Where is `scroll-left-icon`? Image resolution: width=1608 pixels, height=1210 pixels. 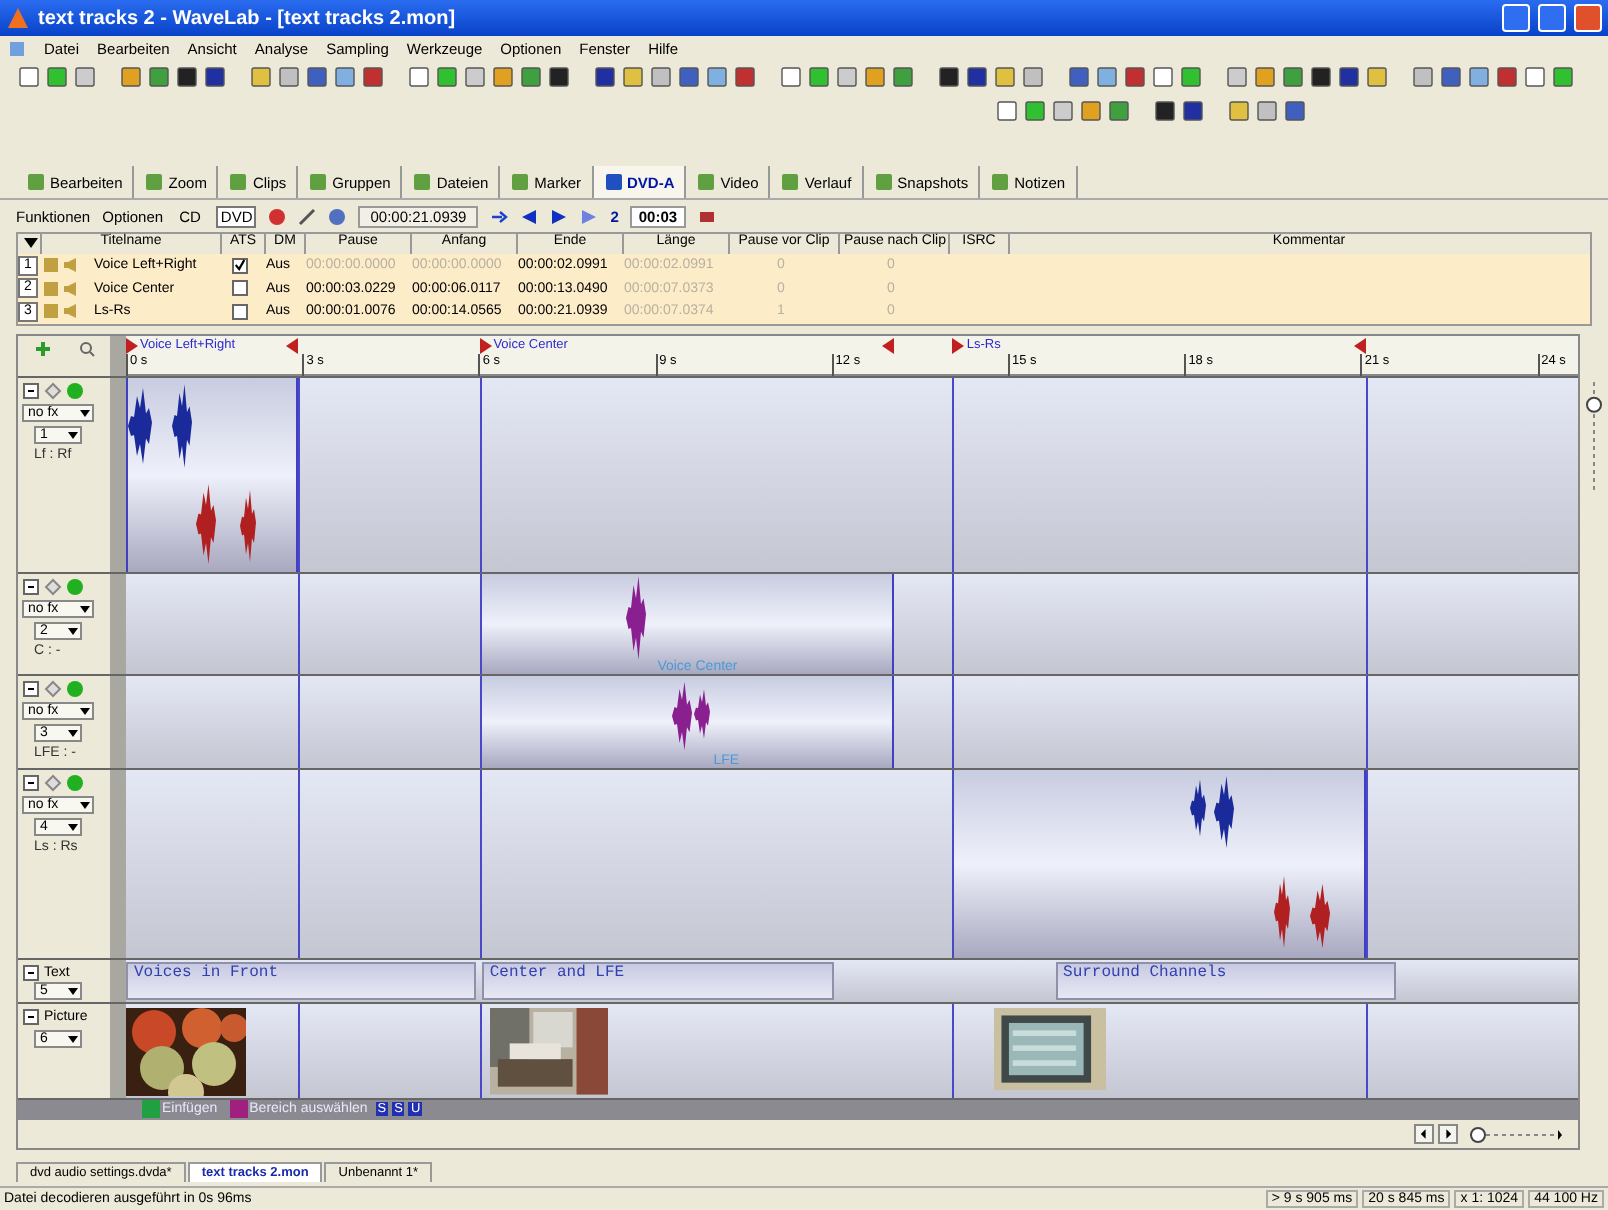
scroll-left-icon is located at coordinates (1424, 1134).